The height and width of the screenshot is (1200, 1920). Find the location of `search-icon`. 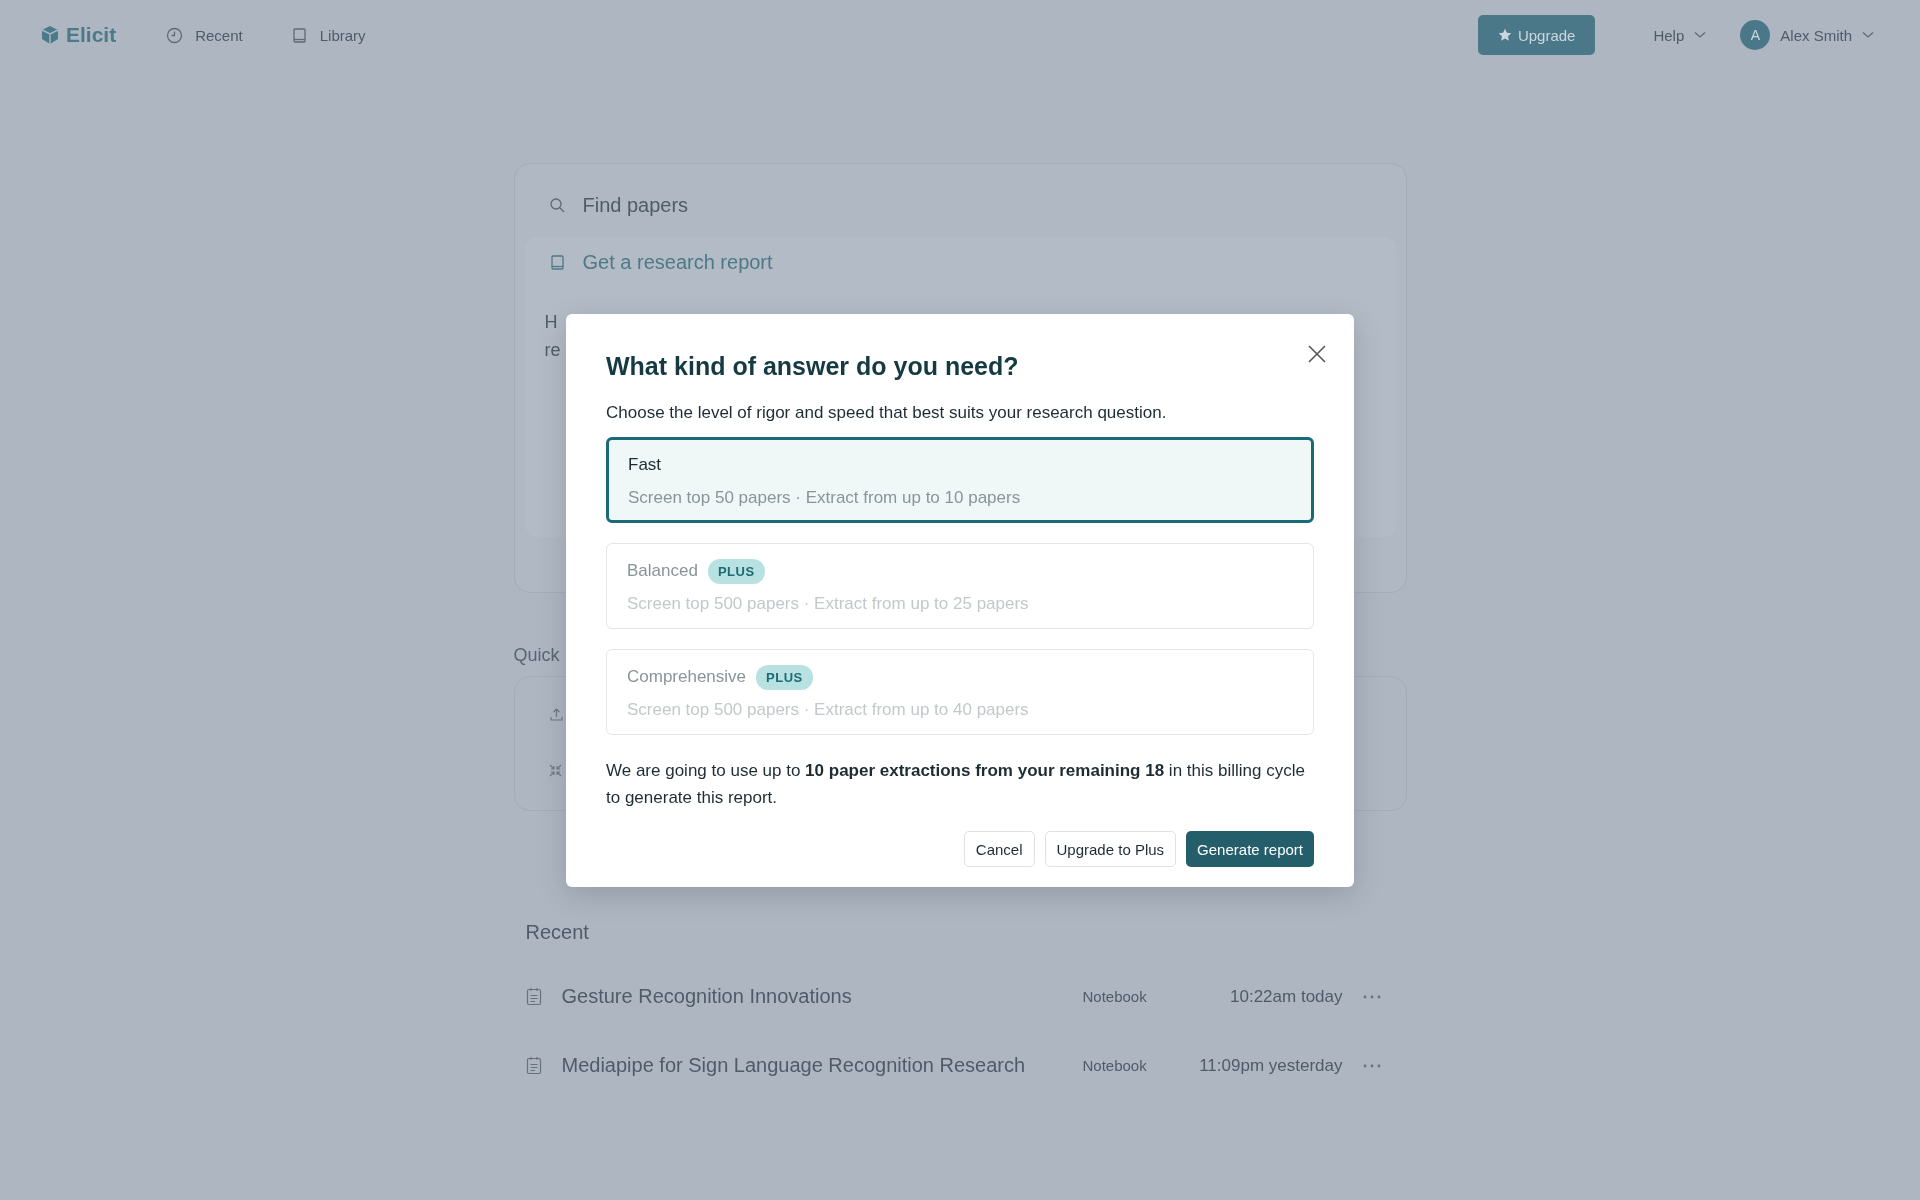

search-icon is located at coordinates (557, 205).